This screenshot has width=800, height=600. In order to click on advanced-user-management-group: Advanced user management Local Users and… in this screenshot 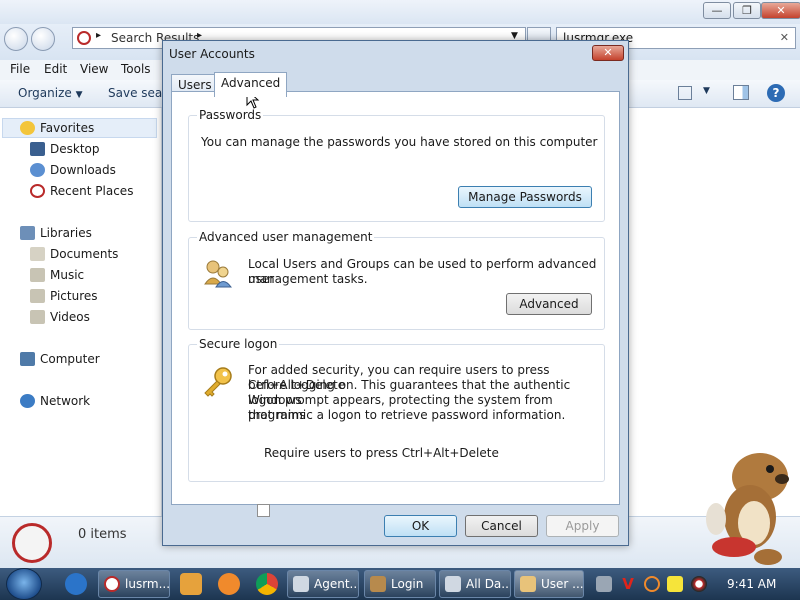, I will do `click(396, 280)`.